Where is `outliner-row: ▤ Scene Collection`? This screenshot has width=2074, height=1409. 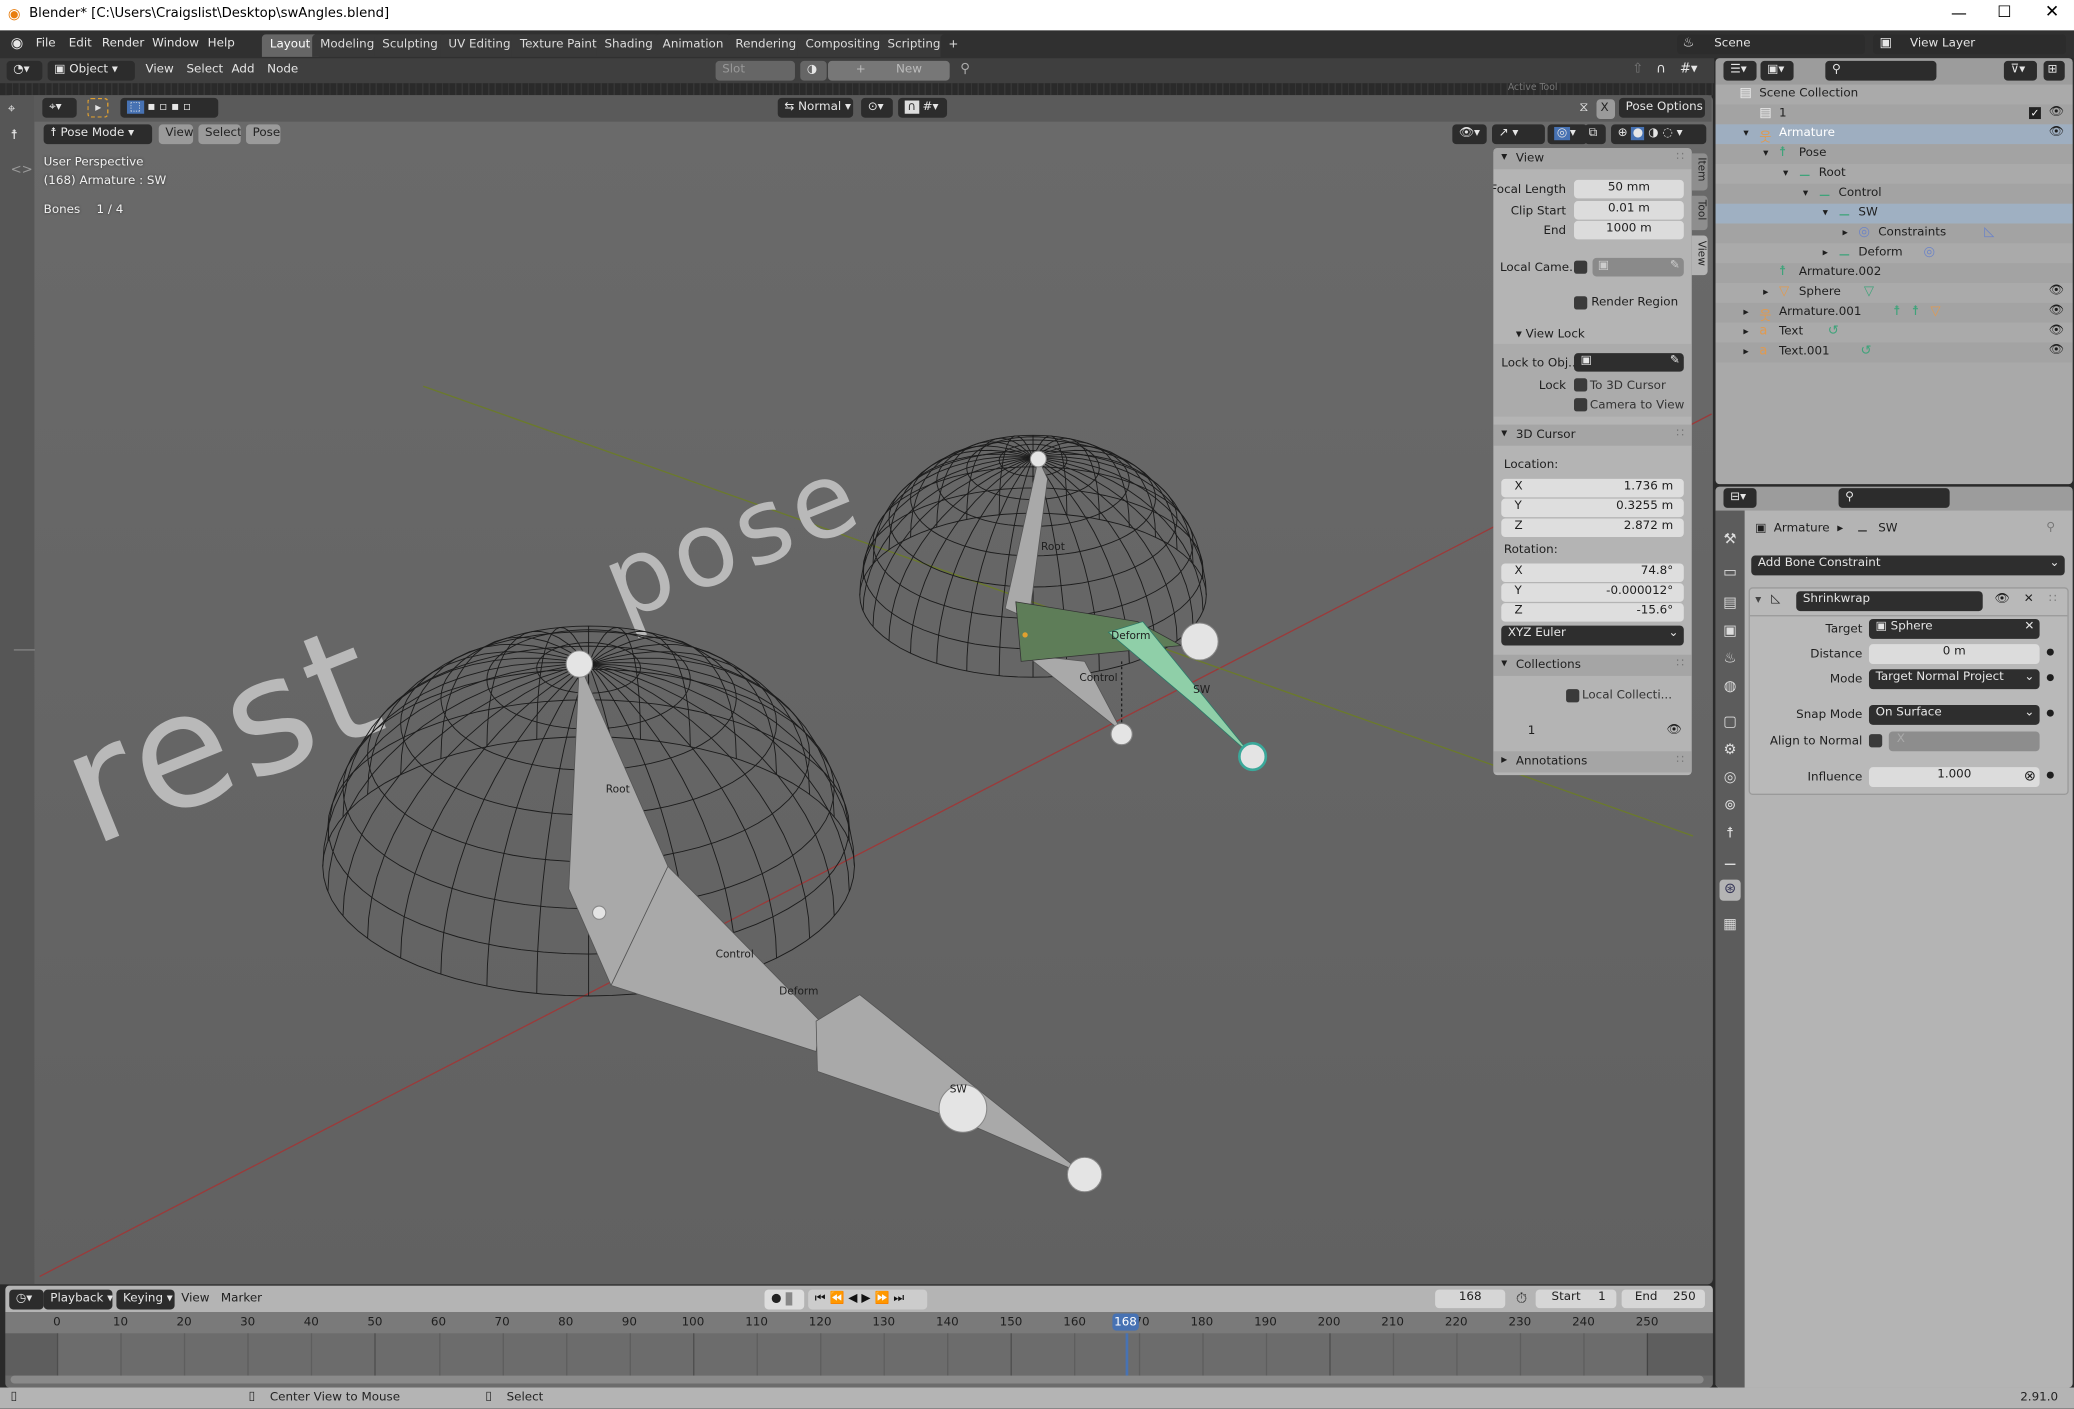
outliner-row: ▤ Scene Collection is located at coordinates (1894, 94).